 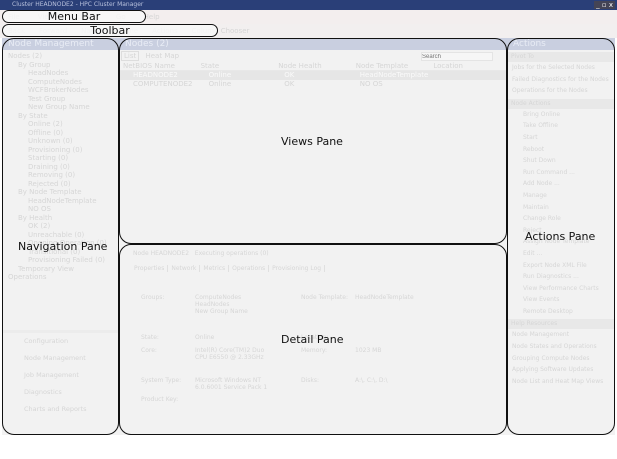 I want to click on window-controls: _ ▫ x, so click(x=604, y=5).